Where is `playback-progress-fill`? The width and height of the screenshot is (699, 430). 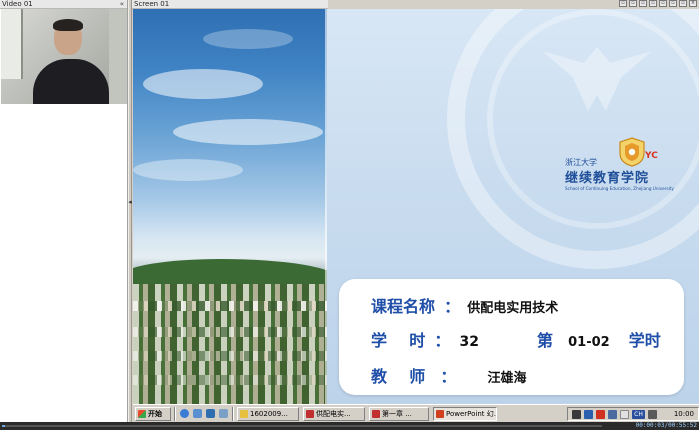
playback-progress-fill is located at coordinates (3, 426).